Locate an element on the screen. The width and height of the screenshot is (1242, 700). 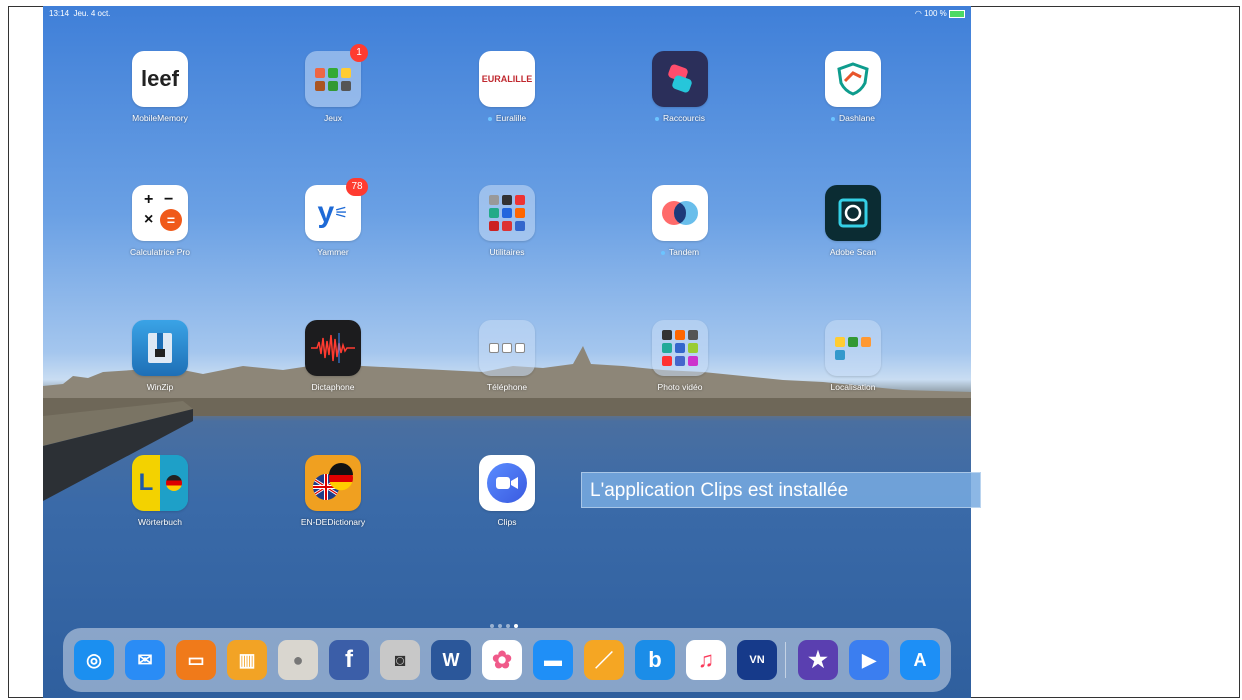
app-label: Tandem is located at coordinates (680, 252).